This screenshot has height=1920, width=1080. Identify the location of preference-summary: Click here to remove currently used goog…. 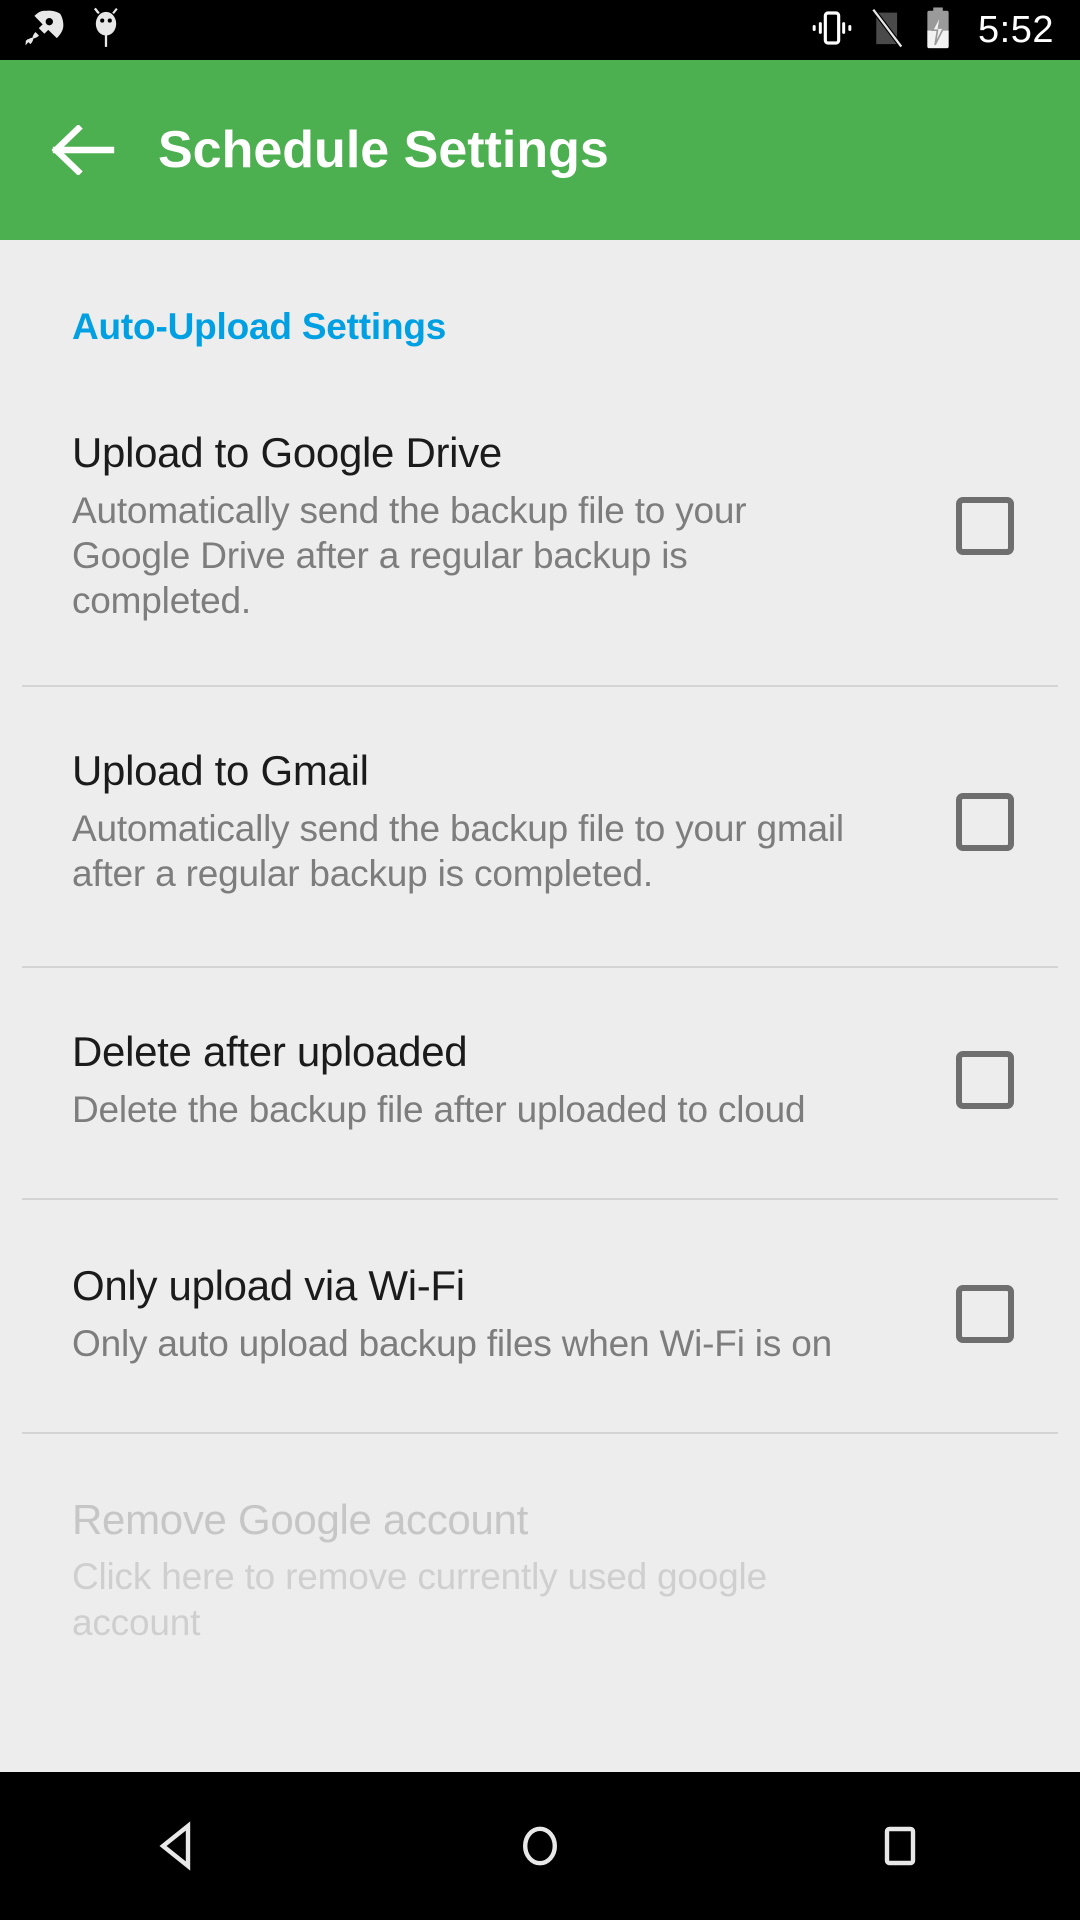
(419, 1599).